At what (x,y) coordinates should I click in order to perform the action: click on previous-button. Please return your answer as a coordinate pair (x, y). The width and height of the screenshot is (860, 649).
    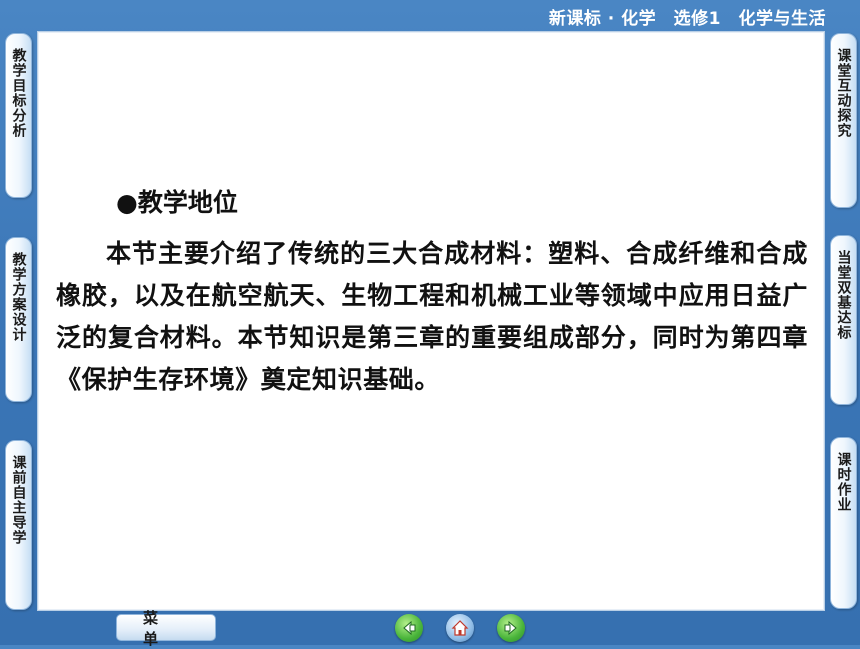
    Looking at the image, I should click on (409, 628).